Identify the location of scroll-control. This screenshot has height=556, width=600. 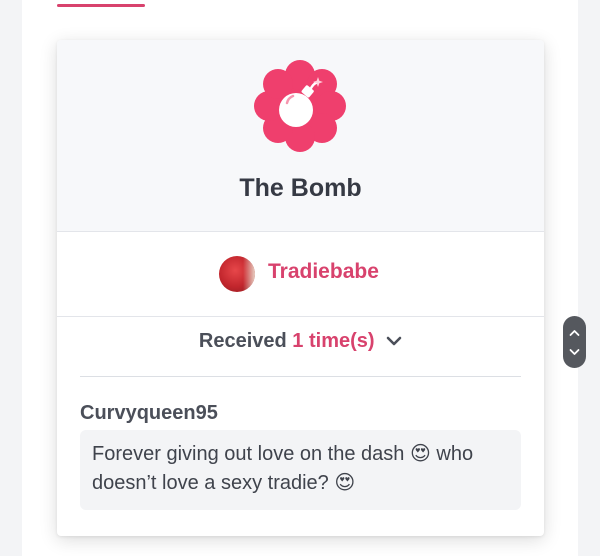
(574, 342).